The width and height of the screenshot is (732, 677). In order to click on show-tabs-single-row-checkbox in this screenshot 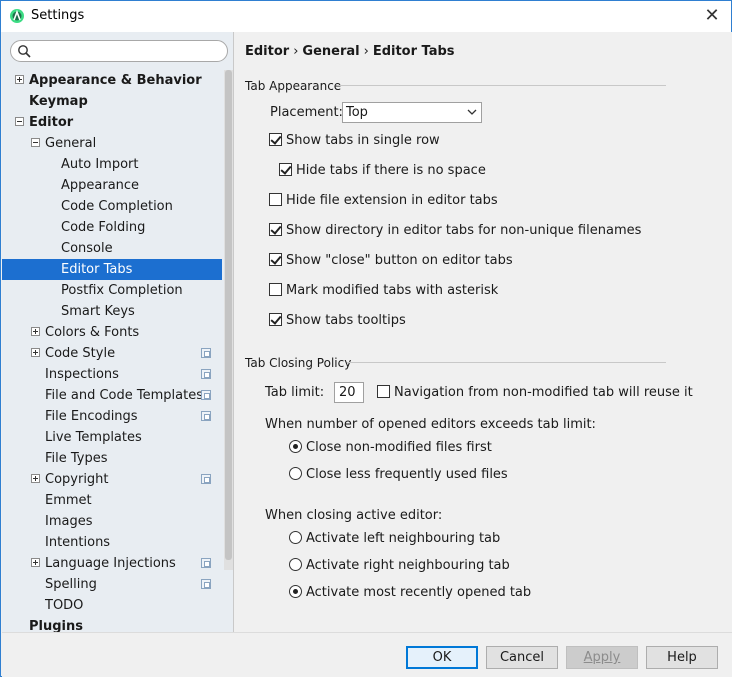, I will do `click(275, 139)`.